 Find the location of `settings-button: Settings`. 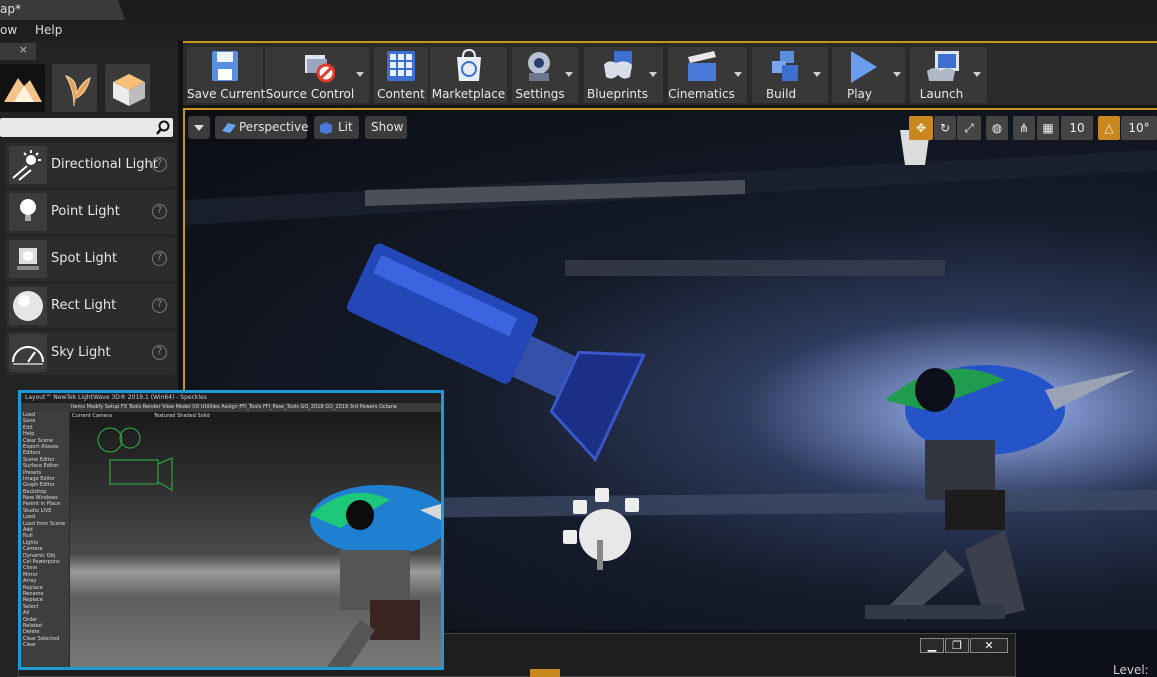

settings-button: Settings is located at coordinates (545, 75).